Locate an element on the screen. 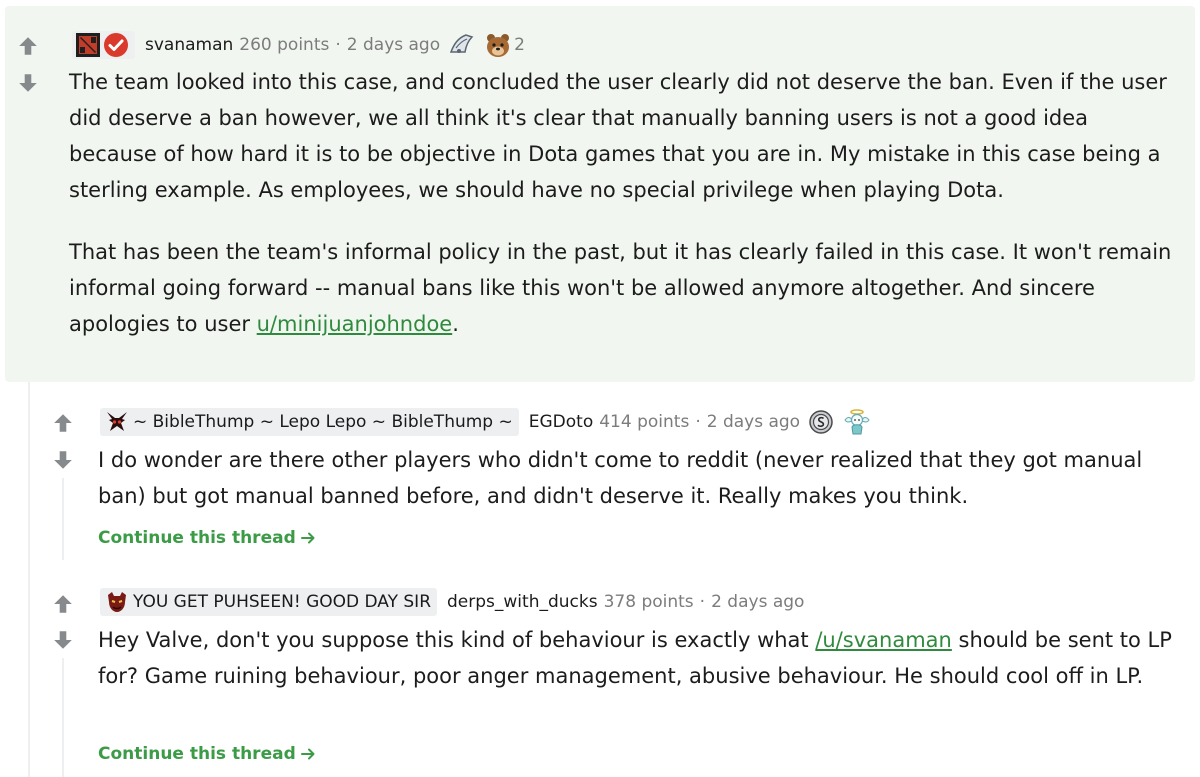 This screenshot has width=1200, height=777. verified-check-icon is located at coordinates (116, 45).